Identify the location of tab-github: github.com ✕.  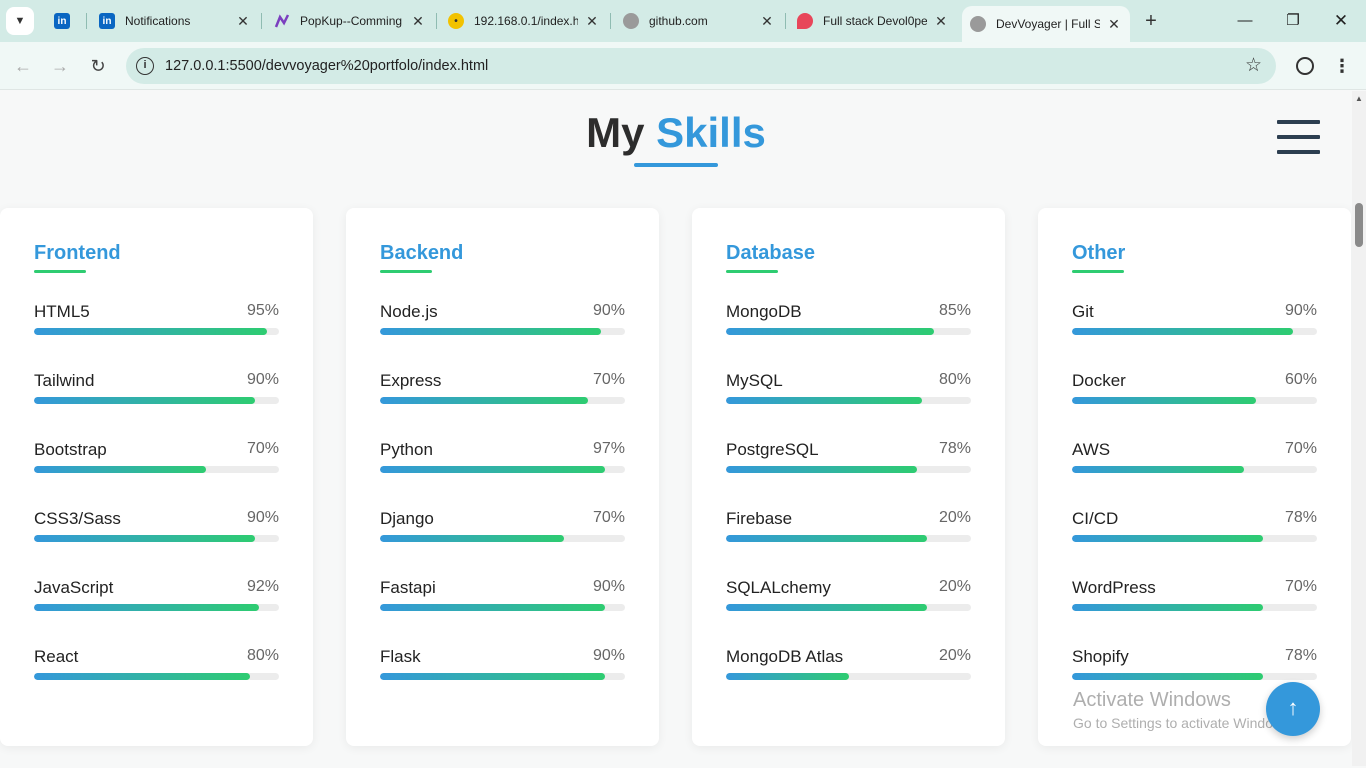
(699, 21).